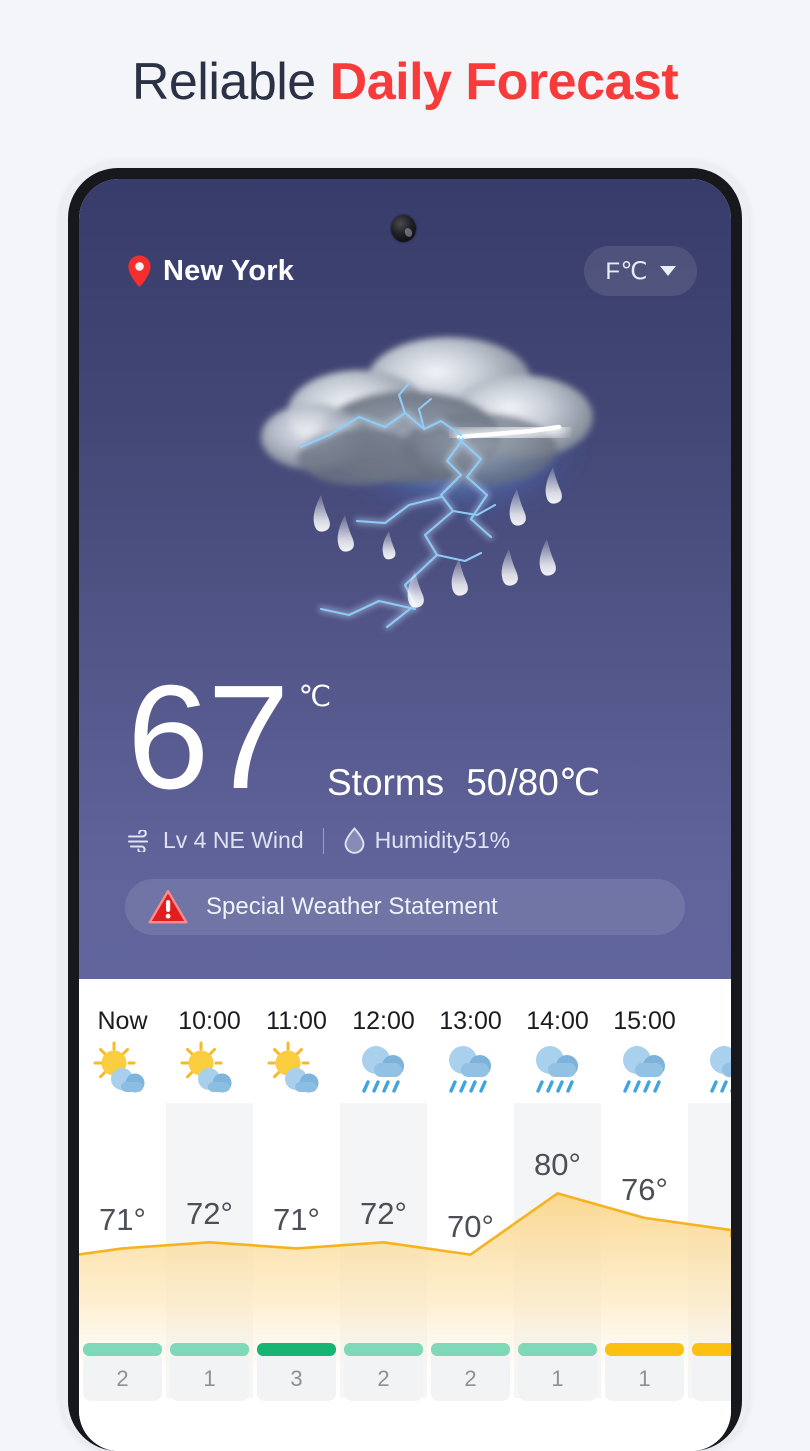 The width and height of the screenshot is (810, 1451). I want to click on hourly-column: 13:00 70° 2, so click(470, 1215).